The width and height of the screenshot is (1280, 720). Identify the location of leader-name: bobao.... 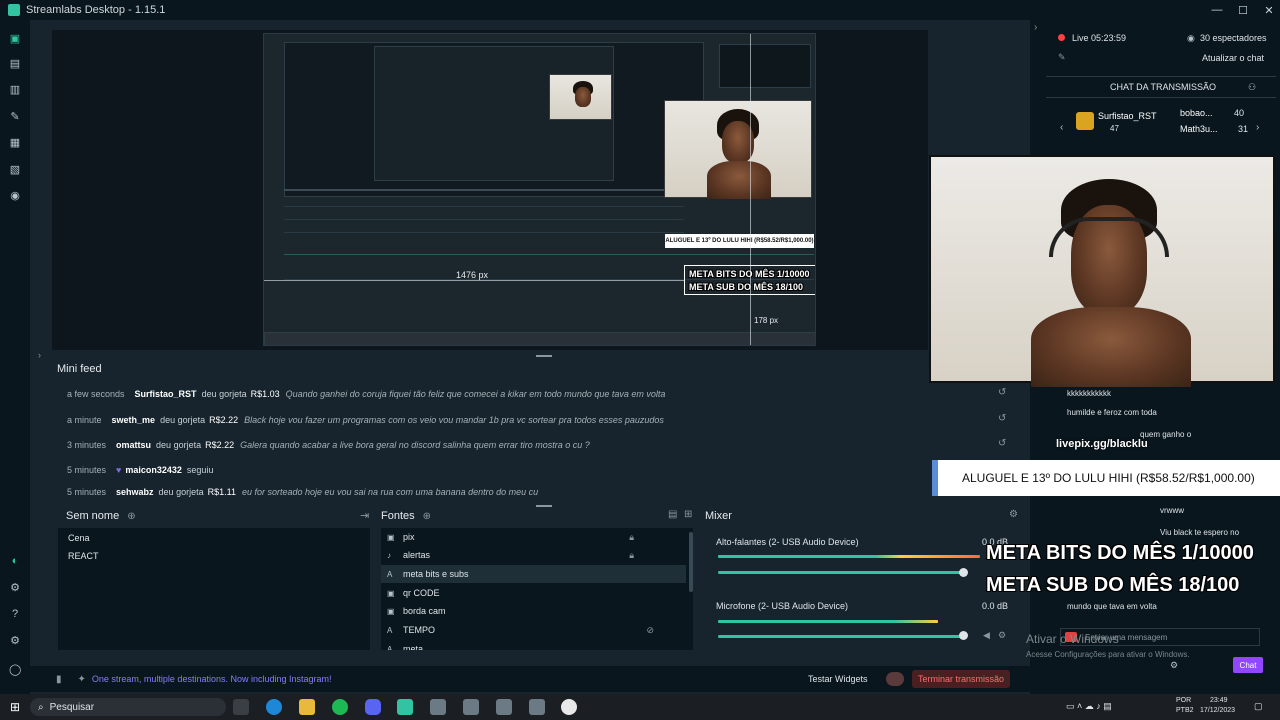
(1196, 113).